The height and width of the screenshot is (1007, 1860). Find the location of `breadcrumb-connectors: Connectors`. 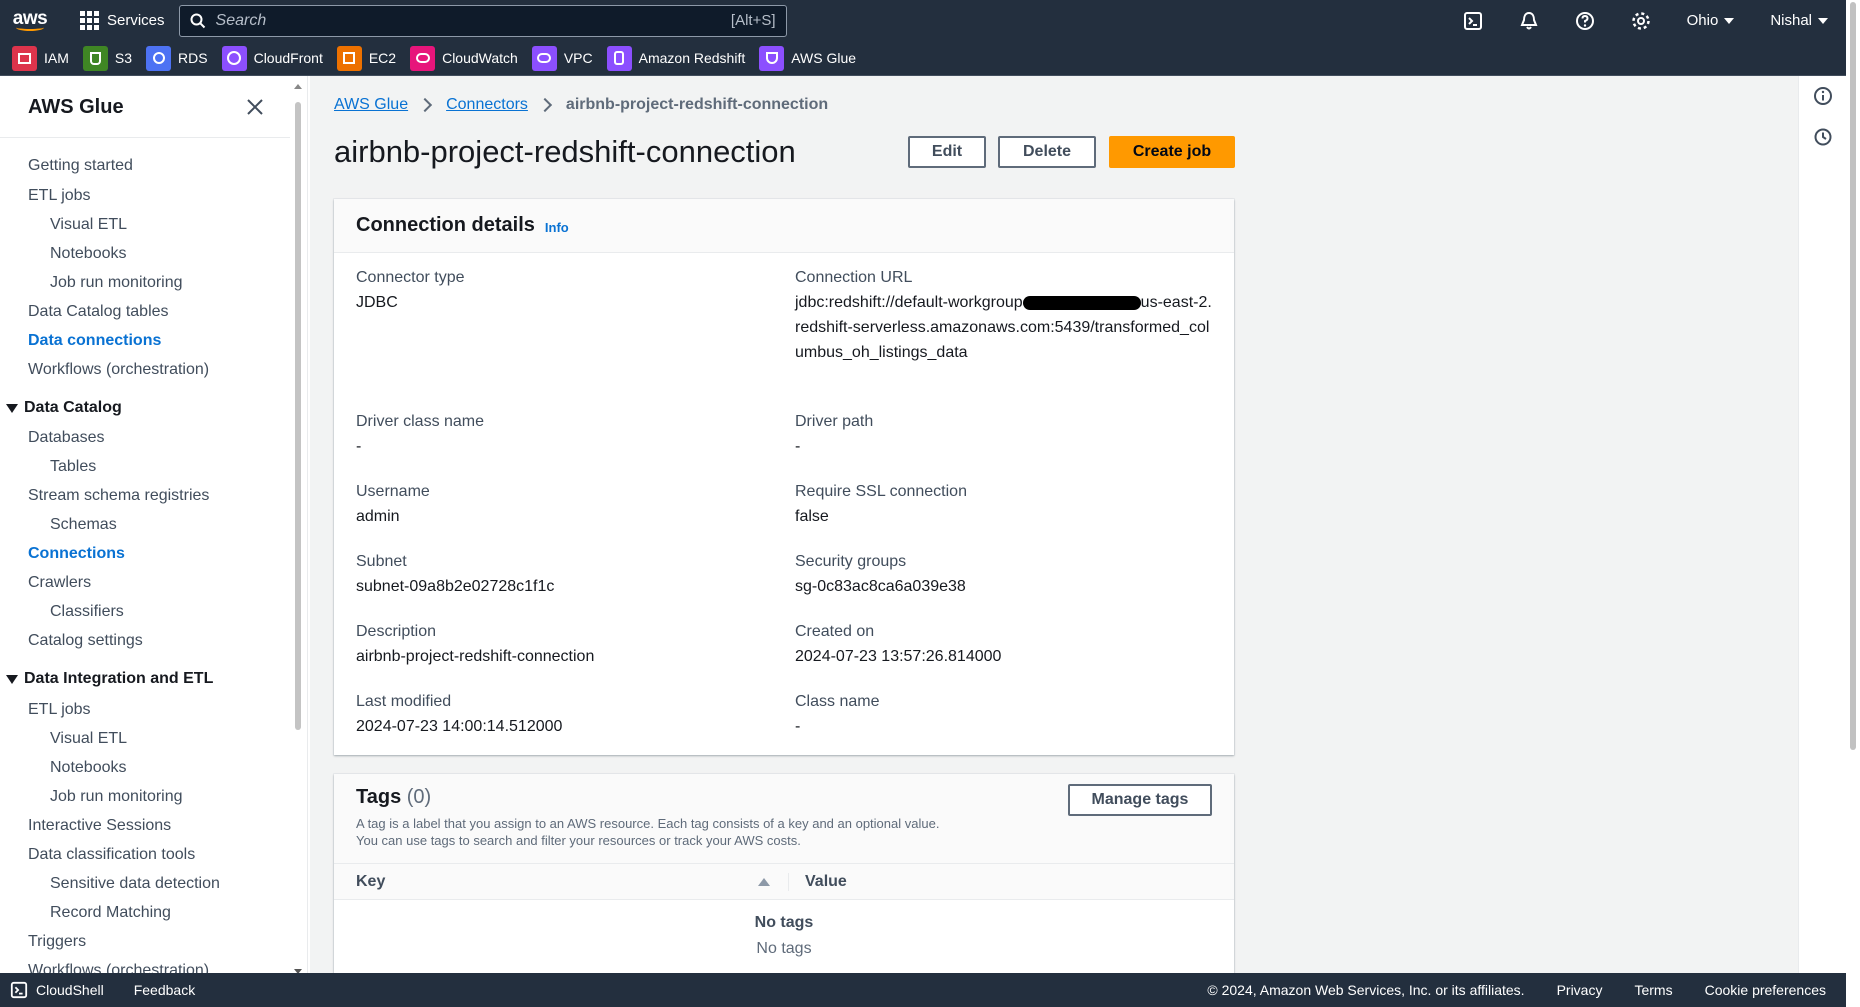

breadcrumb-connectors: Connectors is located at coordinates (487, 105).